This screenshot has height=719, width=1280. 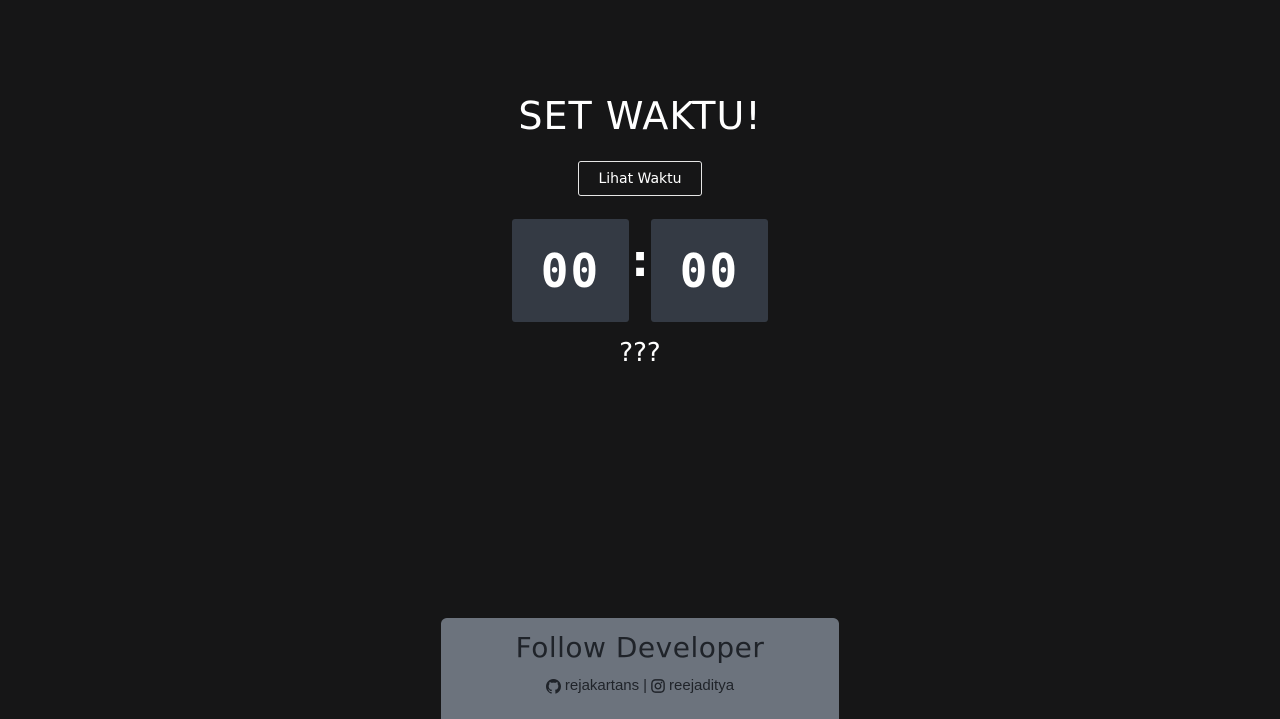 What do you see at coordinates (602, 685) in the screenshot?
I see `github-handle: rejakartans` at bounding box center [602, 685].